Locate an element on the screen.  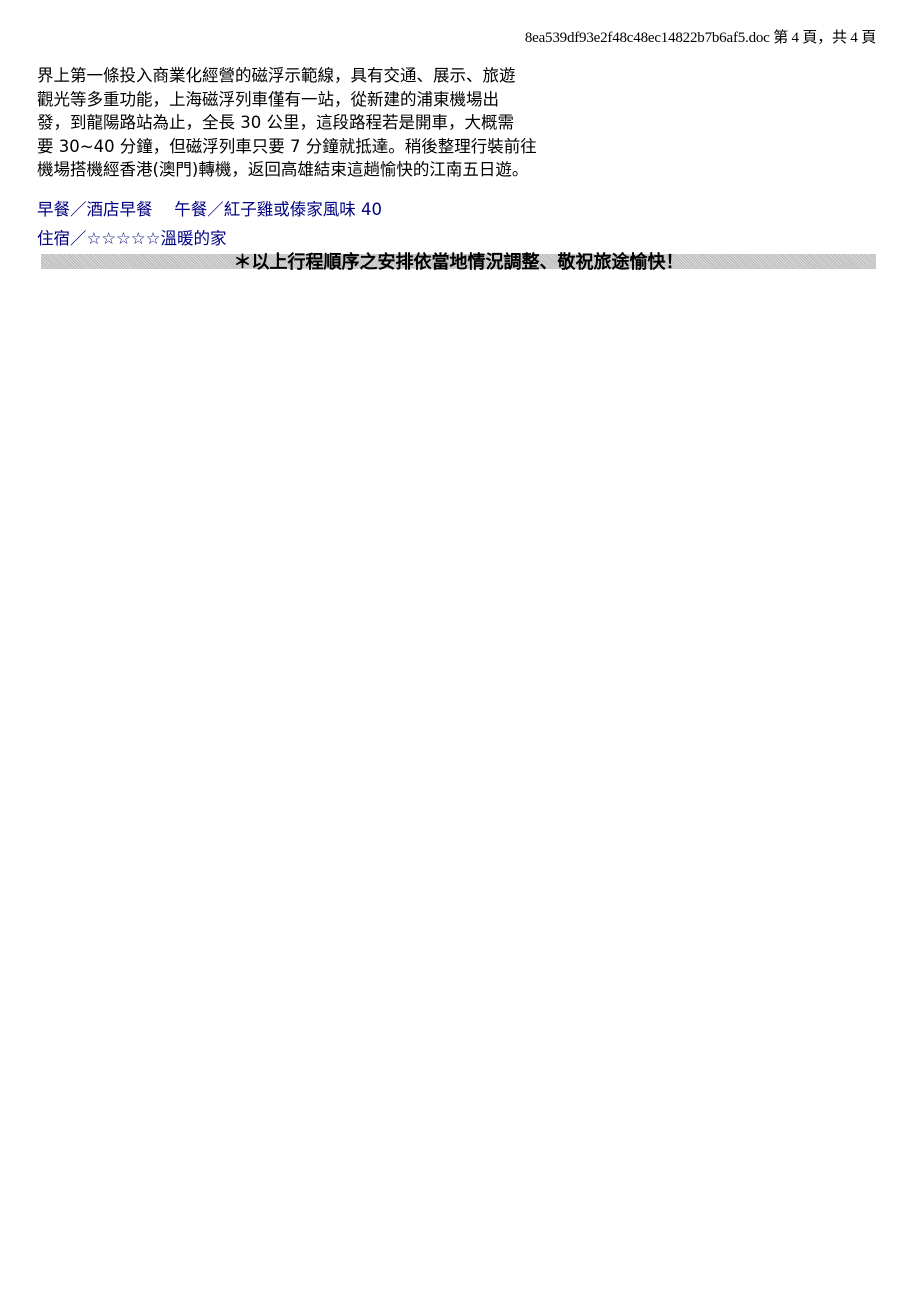
paragraph-line: 機場搭機經香港(澳門)轉機，返回高雄結束這趟愉快的江南五日遊。 is located at coordinates (283, 169).